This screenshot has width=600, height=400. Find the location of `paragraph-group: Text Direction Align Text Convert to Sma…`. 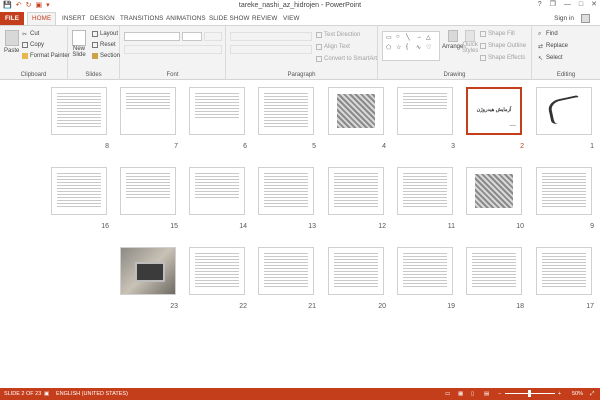

paragraph-group: Text Direction Align Text Convert to Sma… is located at coordinates (302, 53).